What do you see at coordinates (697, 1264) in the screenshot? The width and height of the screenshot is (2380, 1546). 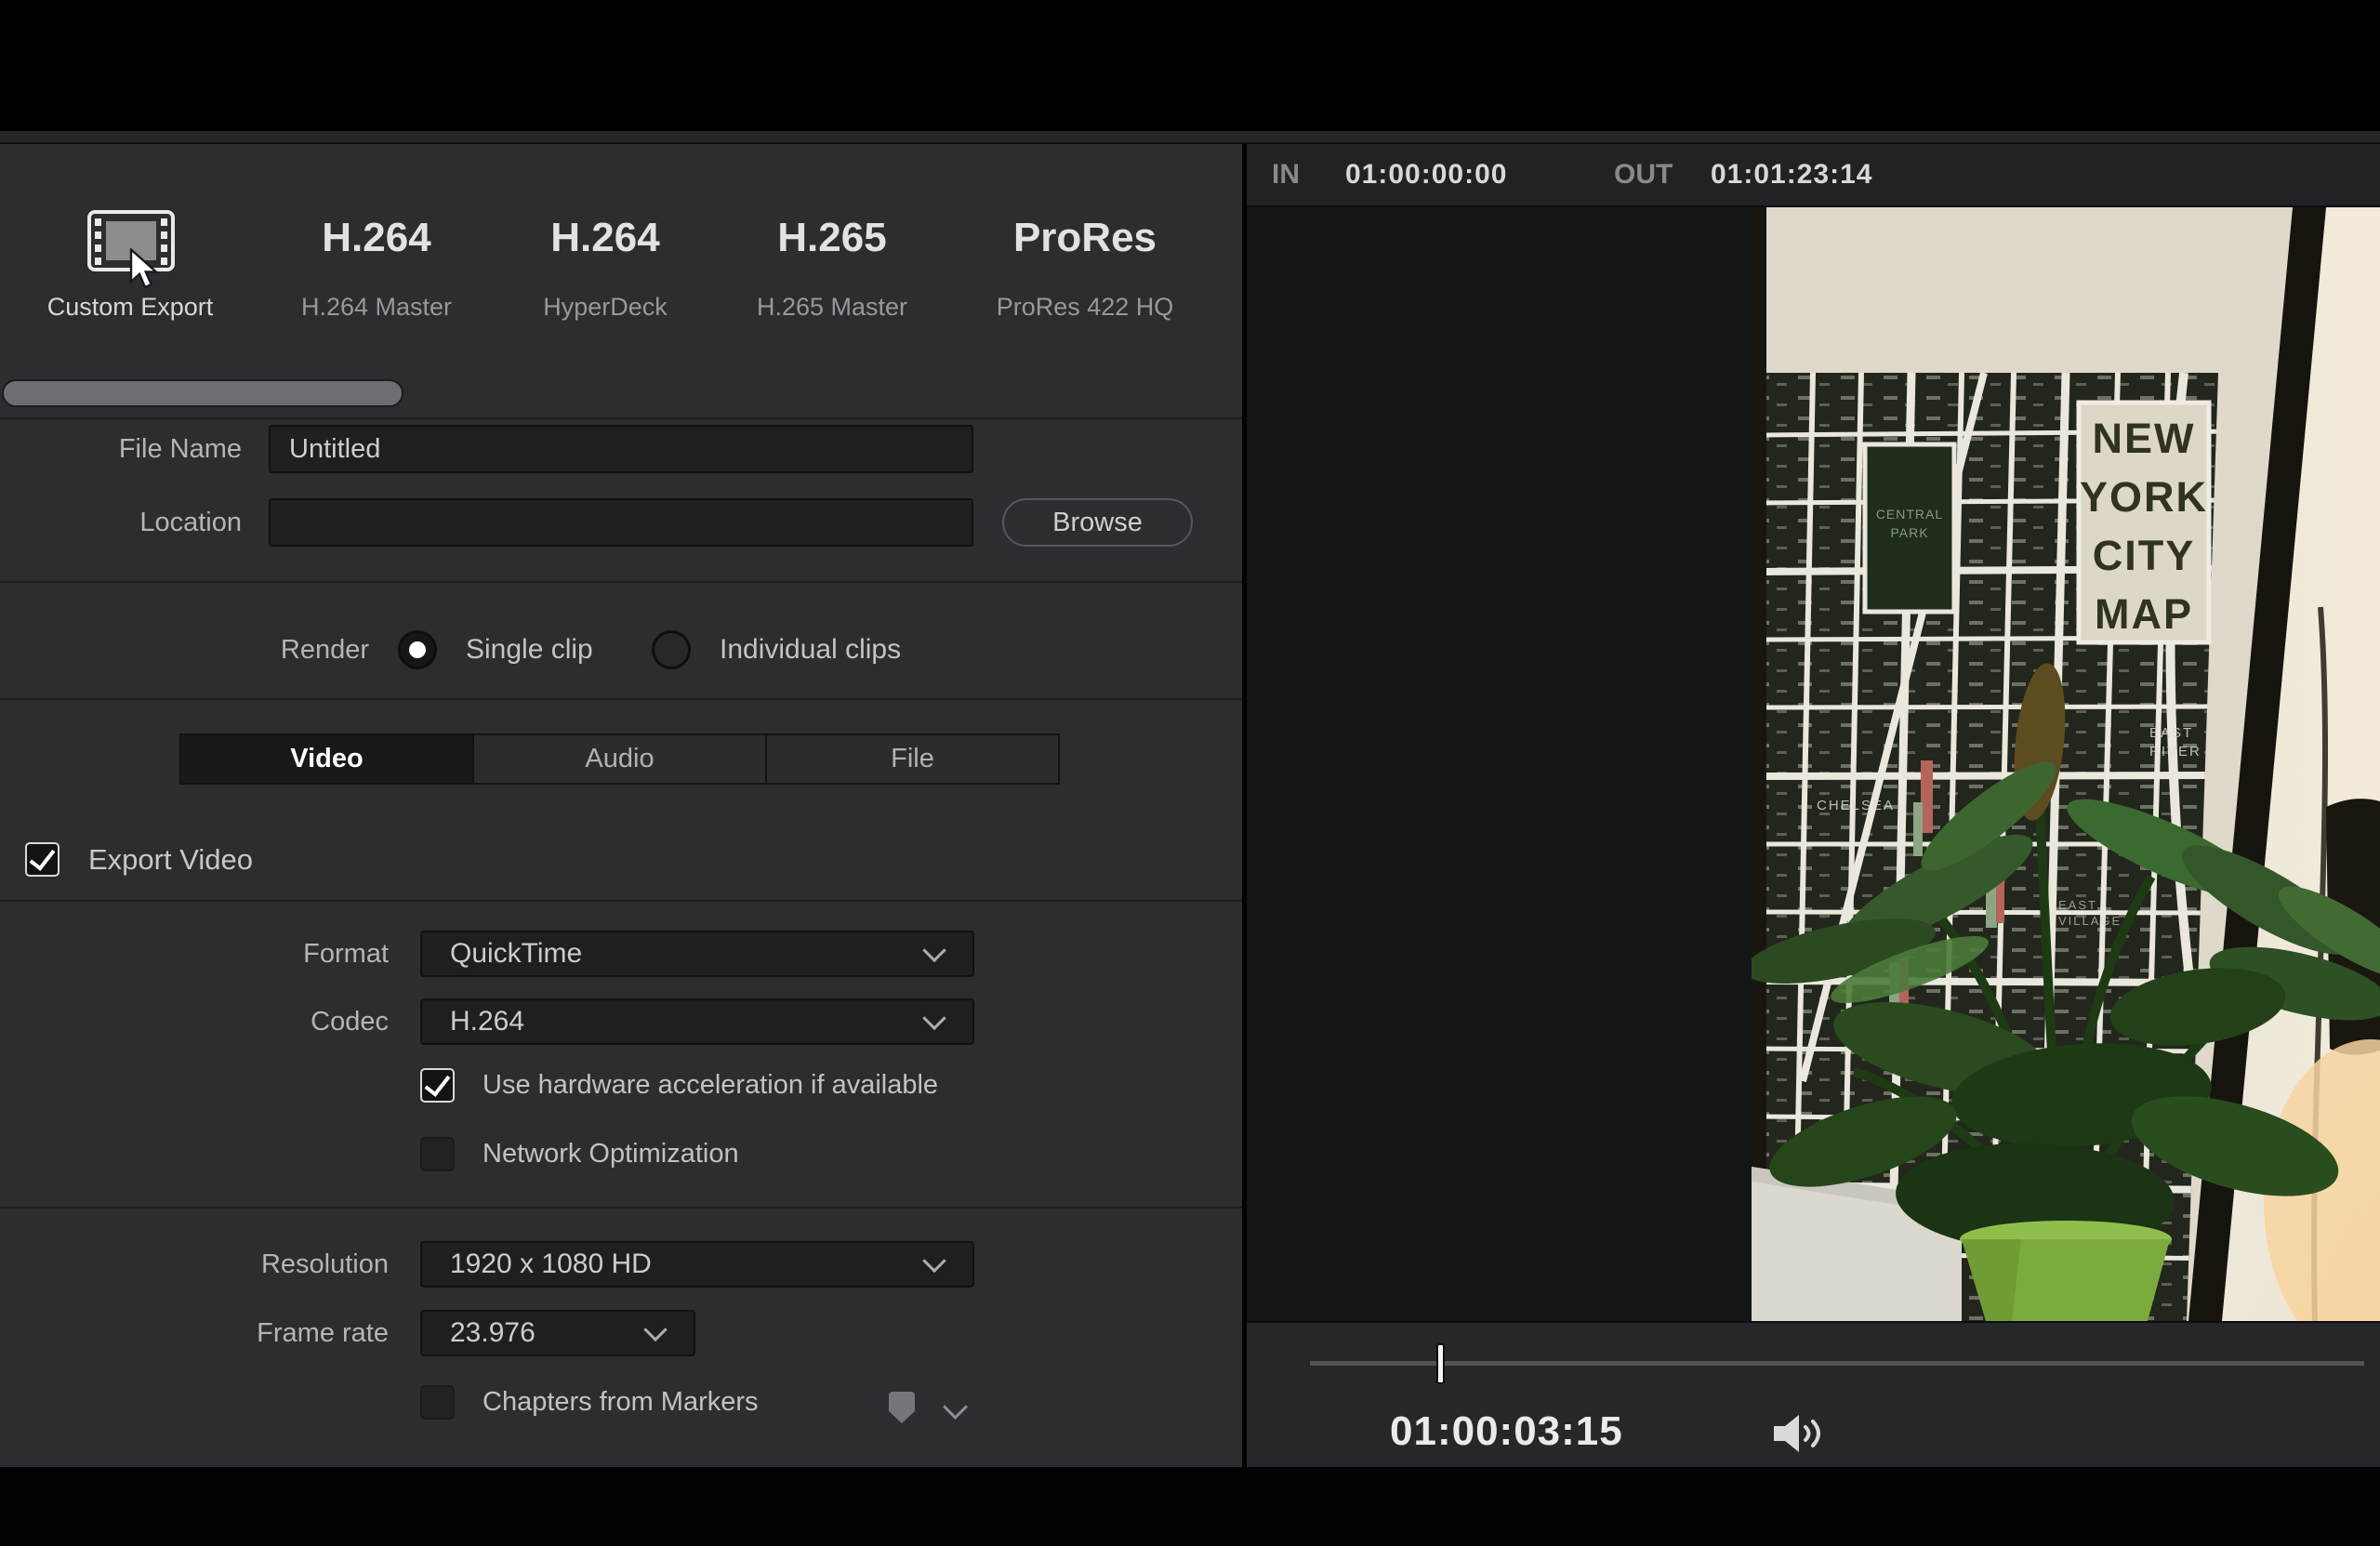 I see `resolution-dropdown: 1920 x 1080 HD` at bounding box center [697, 1264].